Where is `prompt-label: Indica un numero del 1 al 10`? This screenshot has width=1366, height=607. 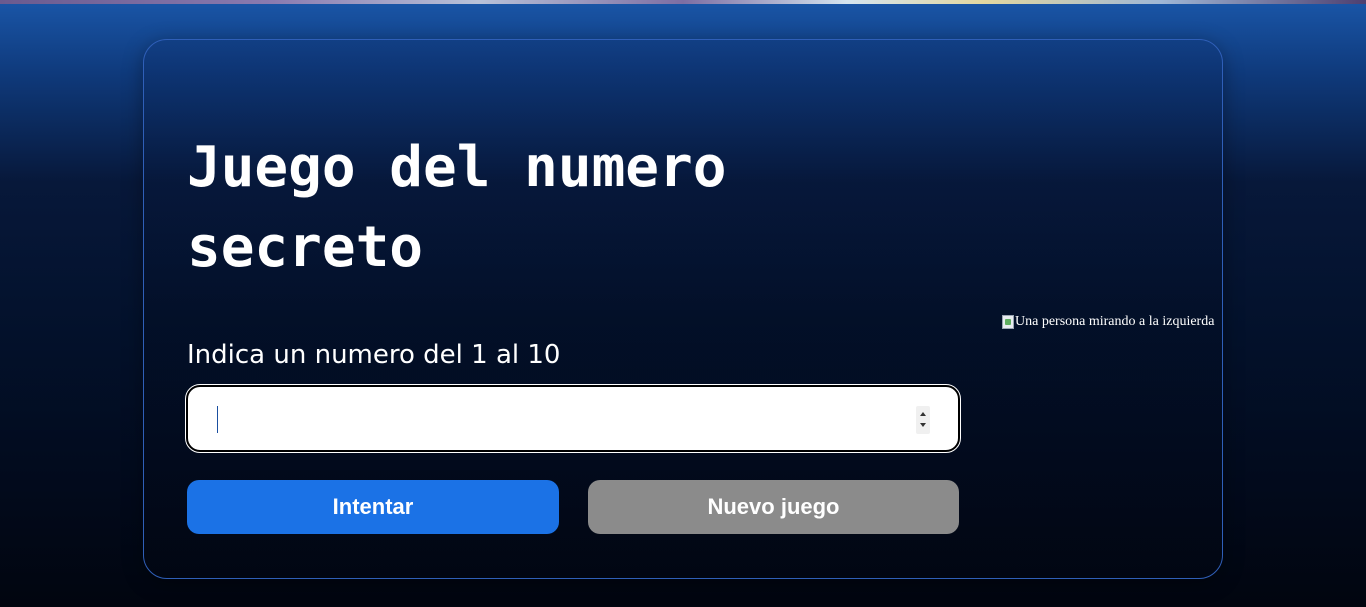 prompt-label: Indica un numero del 1 al 10 is located at coordinates (374, 355).